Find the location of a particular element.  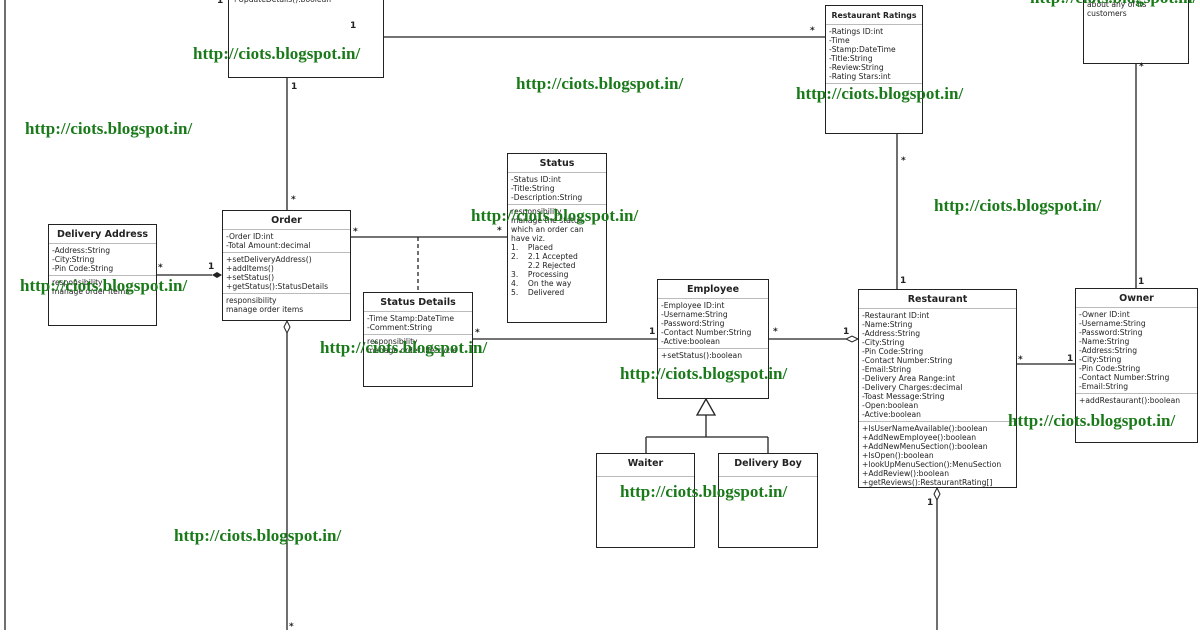

class-method: +setStatus():boolean is located at coordinates (702, 355).